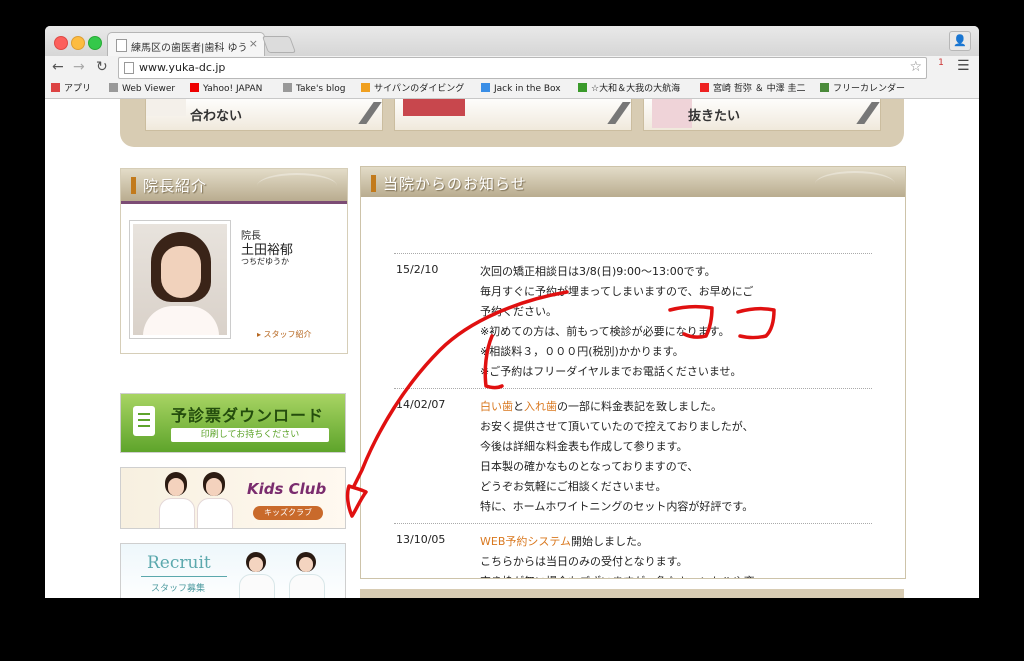 The image size is (1024, 661). I want to click on news-date: 13/10/05, so click(421, 539).